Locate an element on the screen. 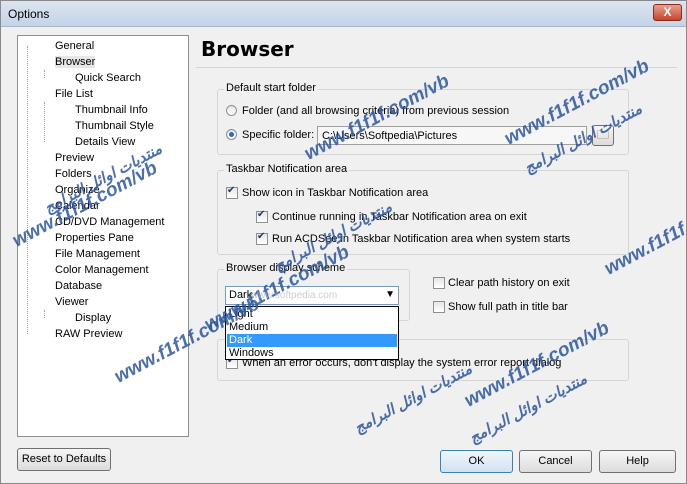 The image size is (687, 484). group-label: Browser display scheme is located at coordinates (286, 268).